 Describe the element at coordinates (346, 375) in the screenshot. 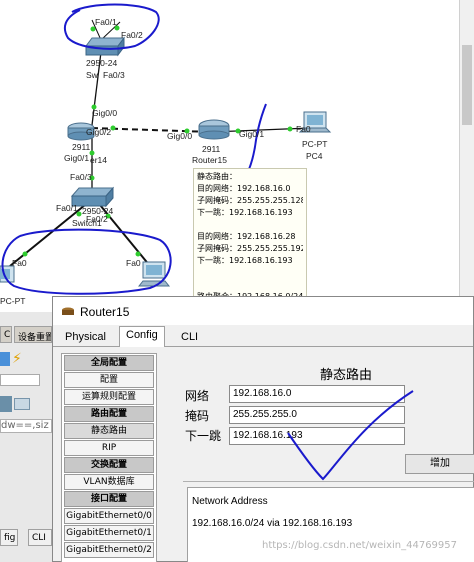

I see `panel-title: 静态路由` at that location.